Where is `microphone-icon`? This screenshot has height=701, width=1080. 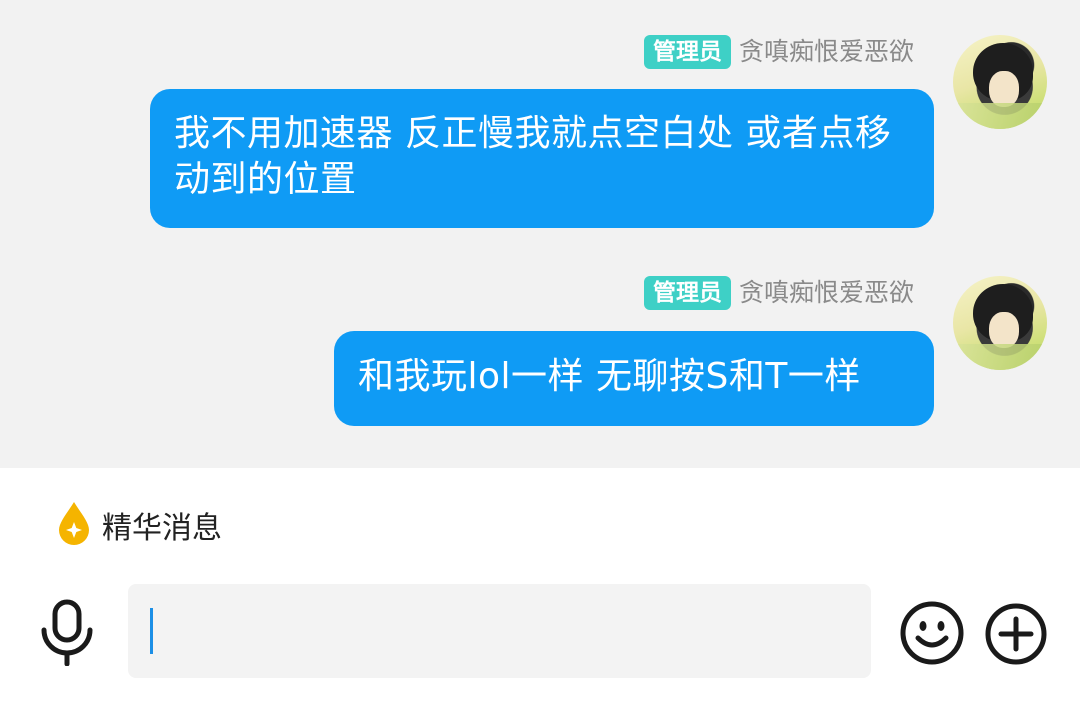
microphone-icon is located at coordinates (67, 632).